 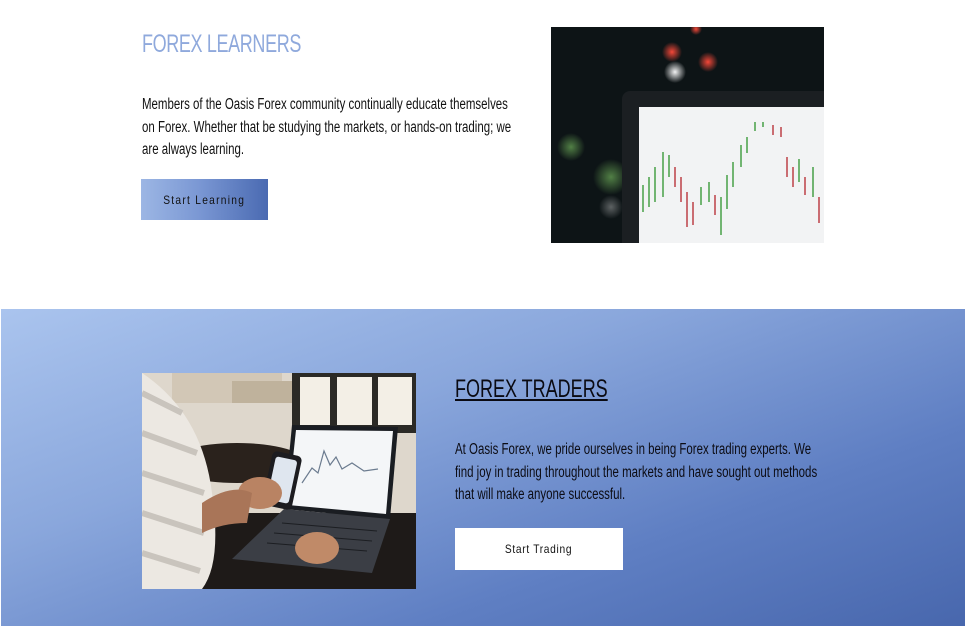 What do you see at coordinates (531, 389) in the screenshot?
I see `traders-heading: FOREX TRADERS` at bounding box center [531, 389].